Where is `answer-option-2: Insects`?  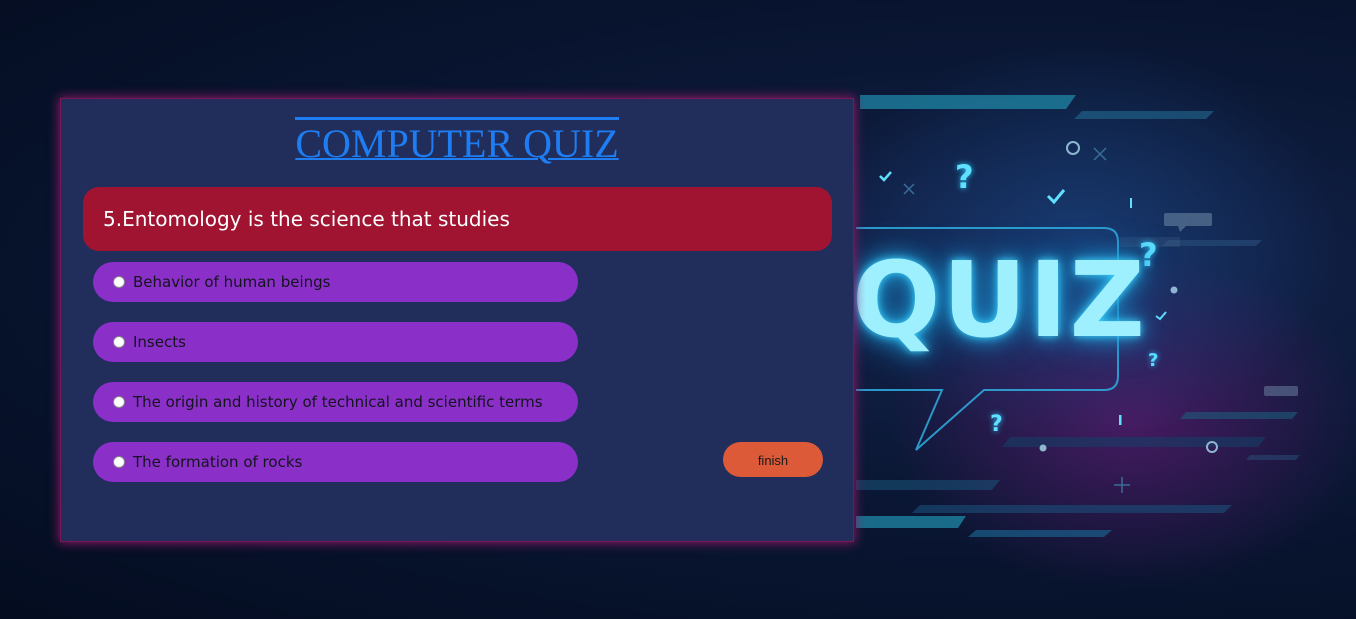 answer-option-2: Insects is located at coordinates (335, 342).